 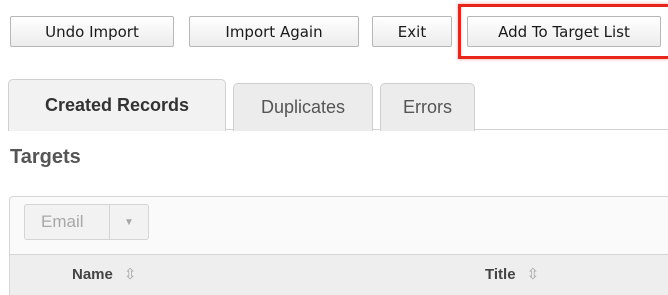 What do you see at coordinates (45, 157) in the screenshot?
I see `page-title: Targets` at bounding box center [45, 157].